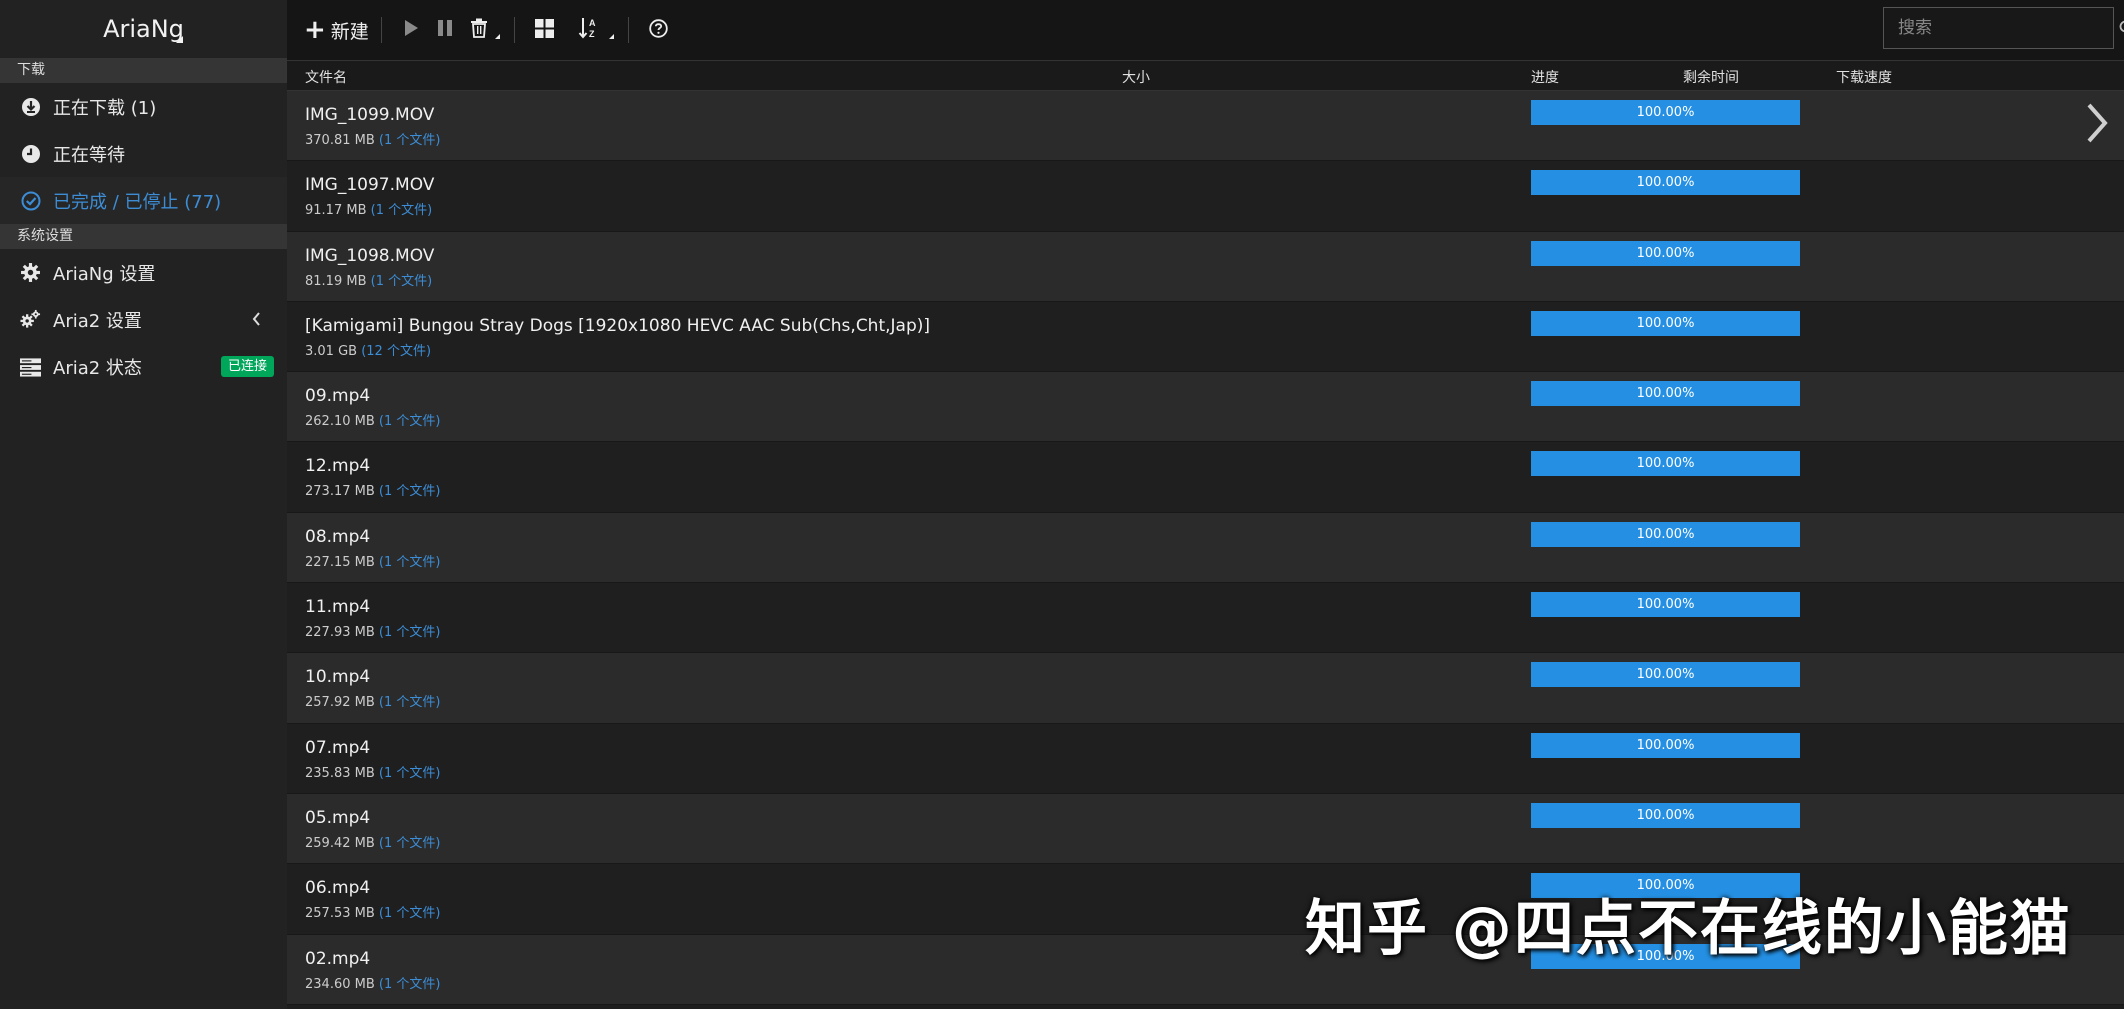  Describe the element at coordinates (1205, 126) in the screenshot. I see `table-row: IMG_1099.MOV 370.81 MB (1 个文件) 100.00%` at that location.